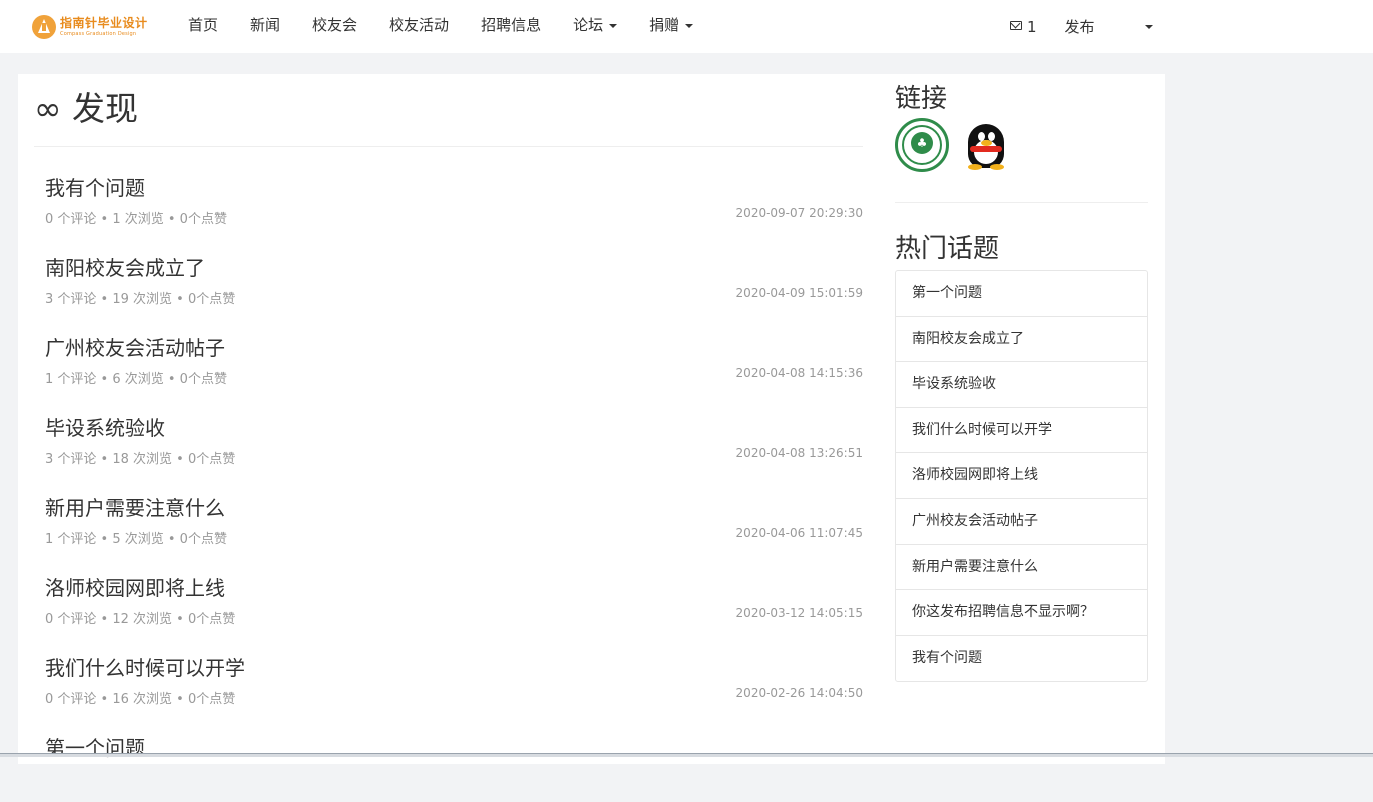 The image size is (1373, 802). I want to click on question-meta: 1 个评论 • 5 次浏览 • 0个点赞, so click(136, 539).